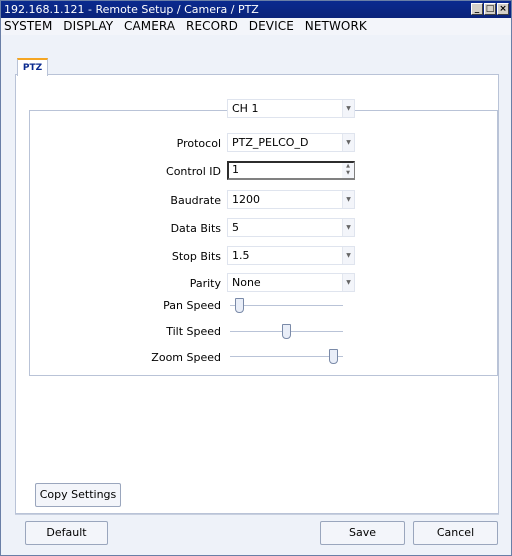 The height and width of the screenshot is (556, 512). I want to click on baudrate-value: 1200, so click(246, 199).